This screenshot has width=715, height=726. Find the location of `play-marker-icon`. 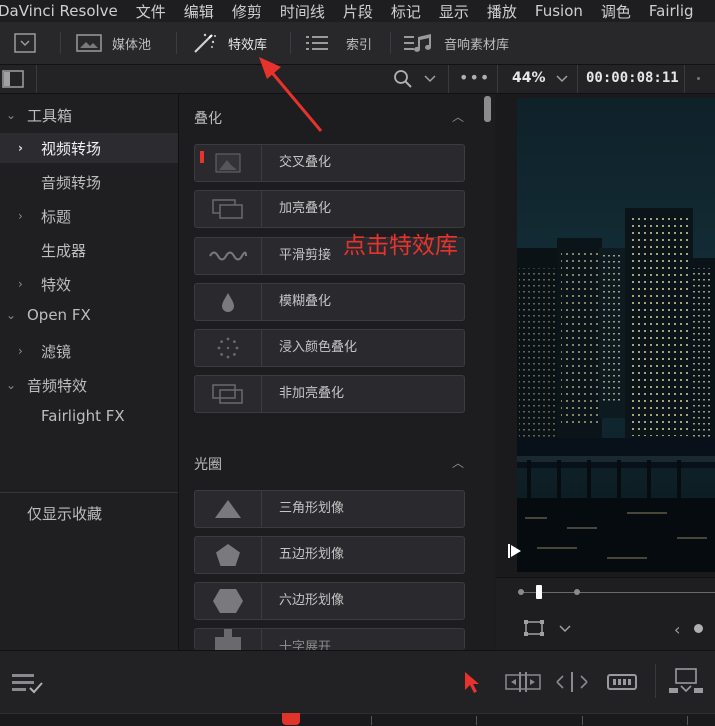

play-marker-icon is located at coordinates (515, 552).